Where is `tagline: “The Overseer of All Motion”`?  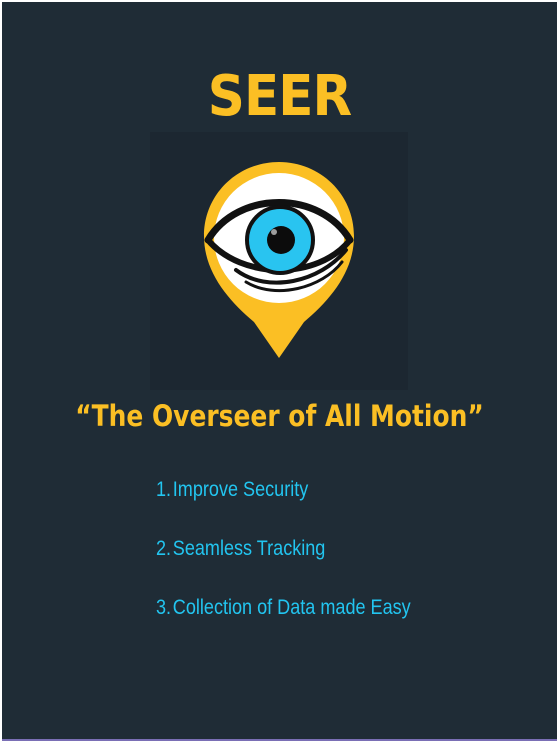
tagline: “The Overseer of All Motion” is located at coordinates (279, 416).